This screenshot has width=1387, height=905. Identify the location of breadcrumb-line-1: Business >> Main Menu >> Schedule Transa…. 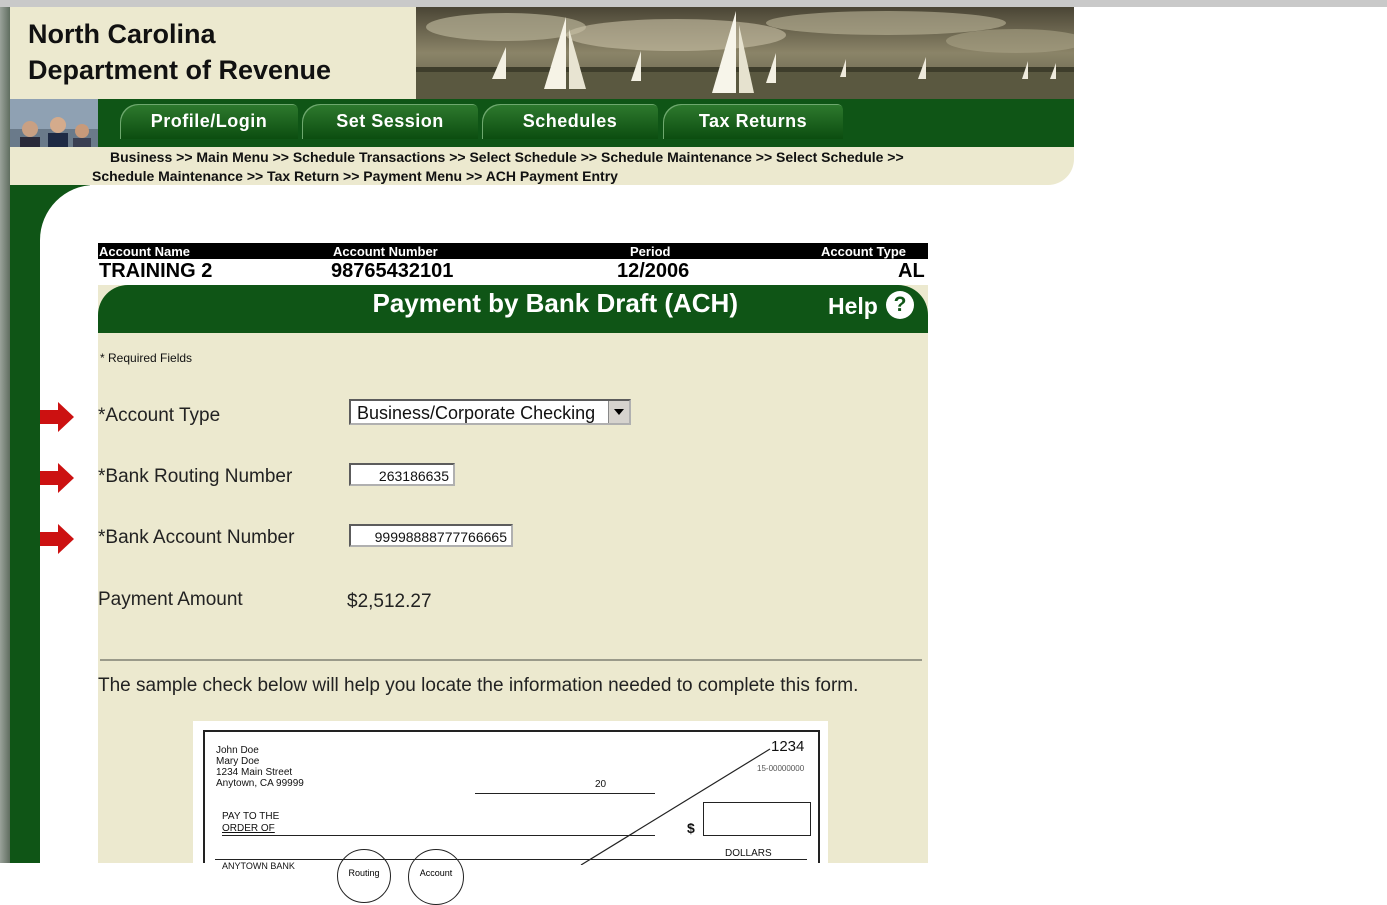
(507, 157).